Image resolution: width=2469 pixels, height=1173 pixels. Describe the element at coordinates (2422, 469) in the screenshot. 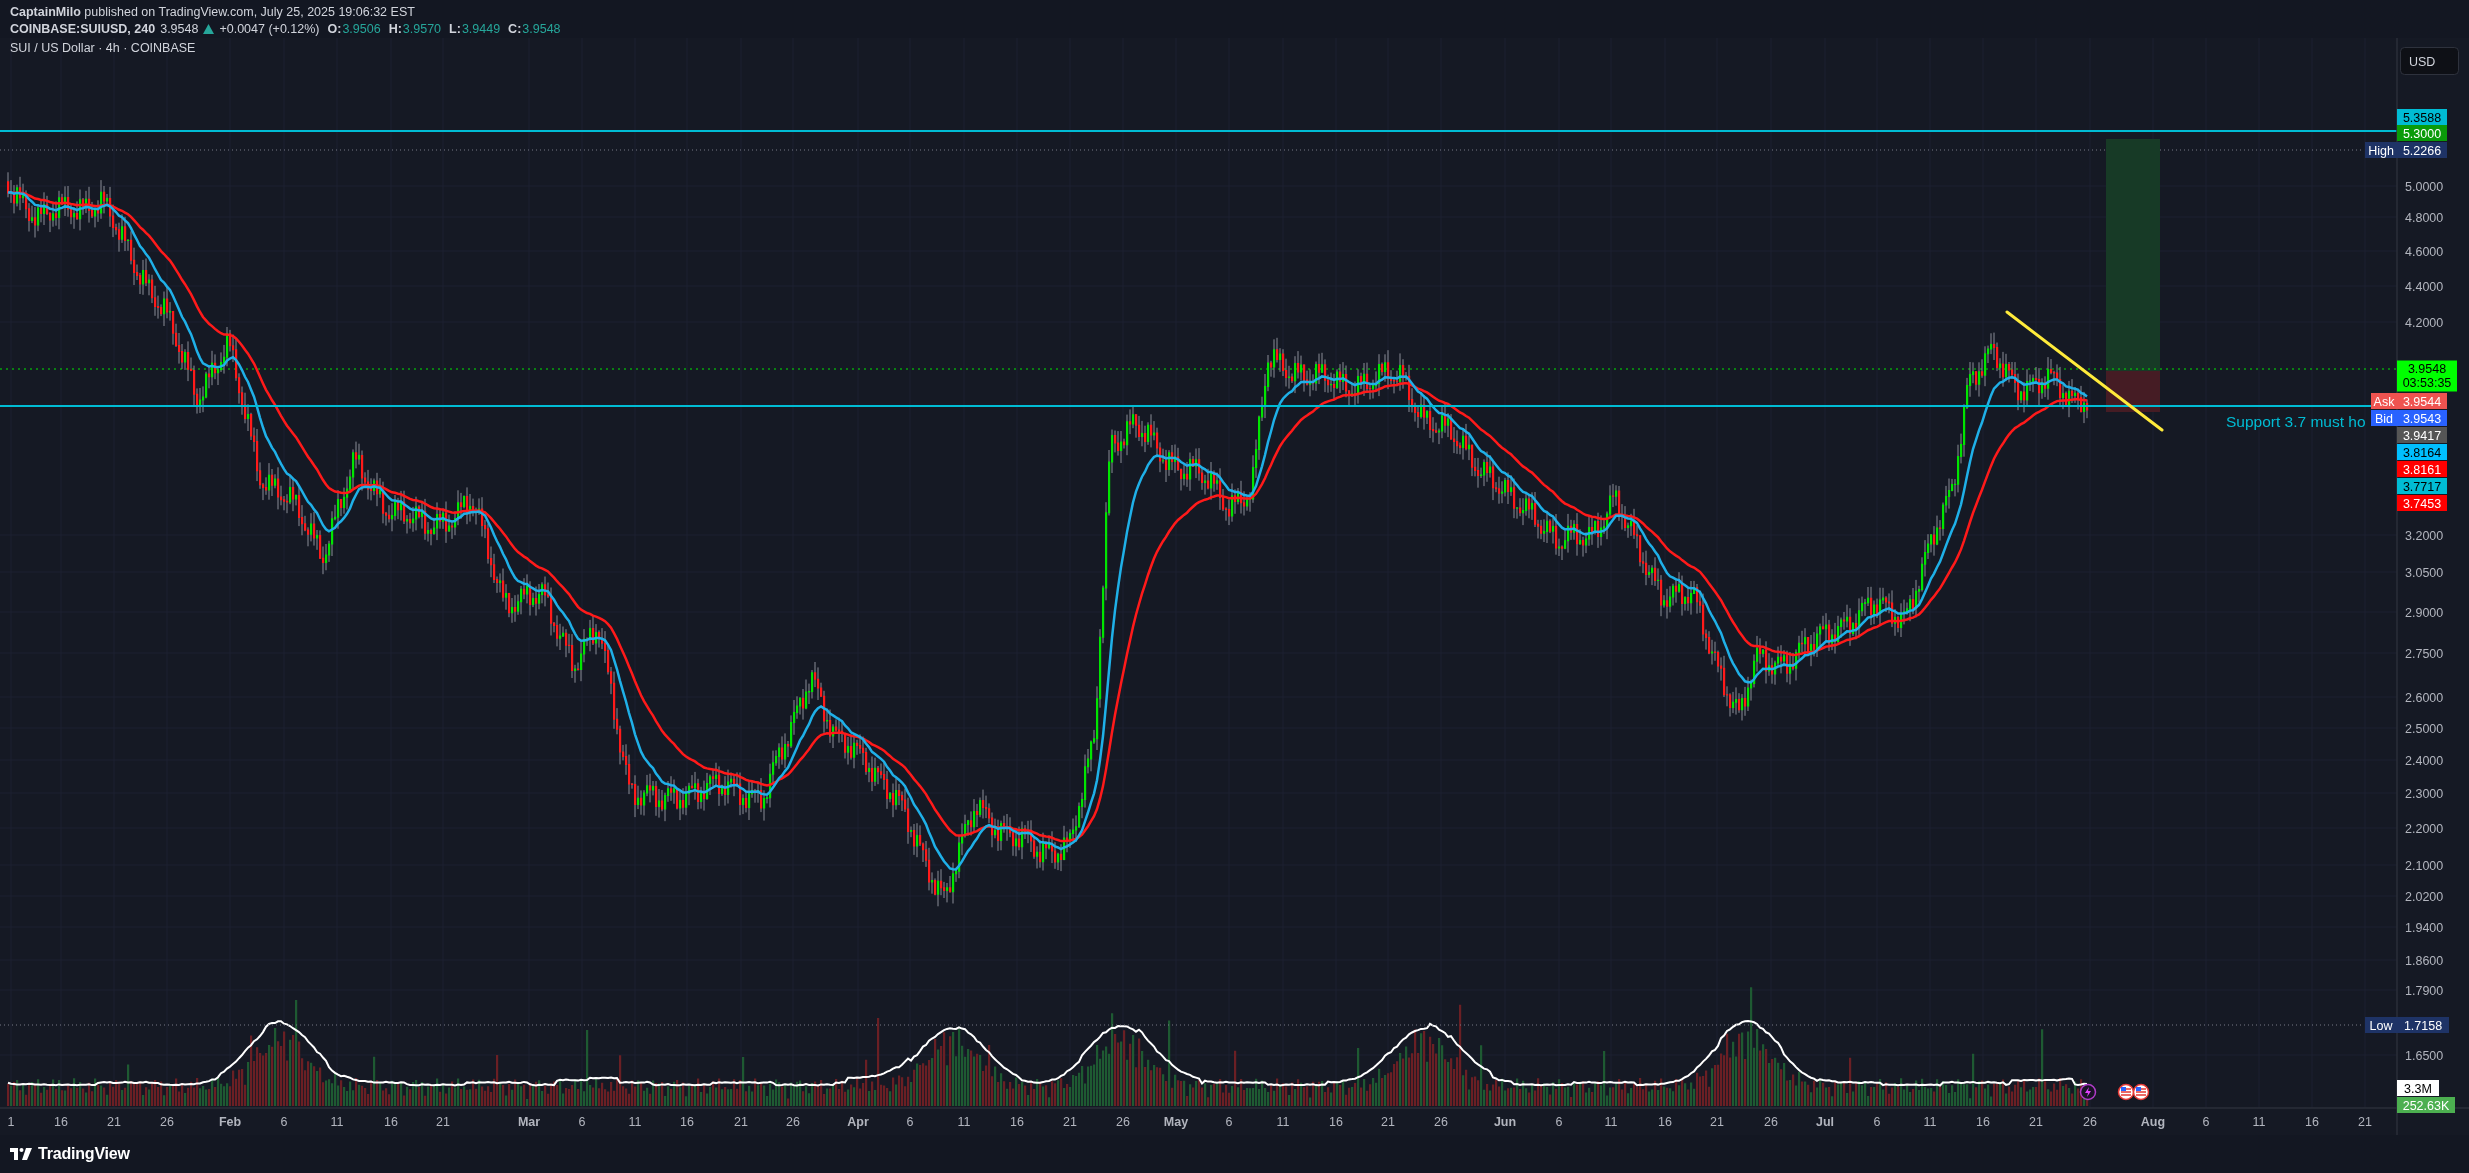

I see `price-tag: 3.8161` at that location.